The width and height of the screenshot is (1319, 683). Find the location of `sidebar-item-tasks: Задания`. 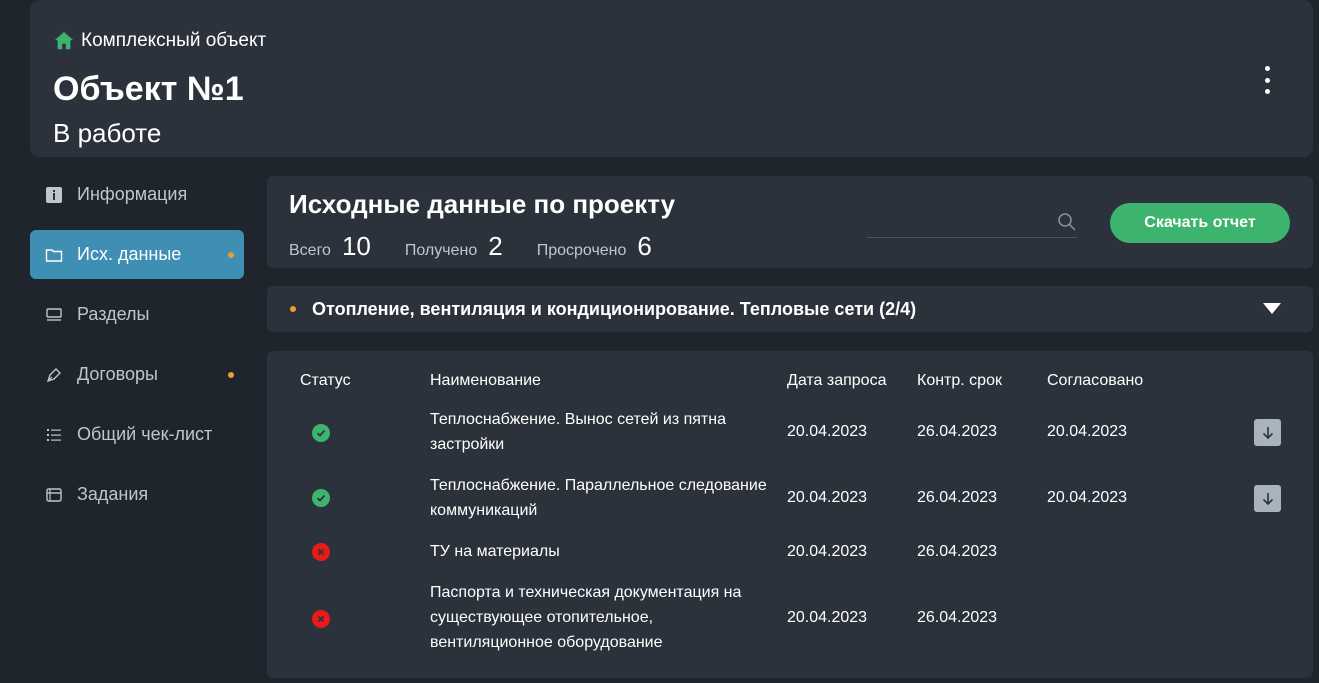

sidebar-item-tasks: Задания is located at coordinates (137, 494).